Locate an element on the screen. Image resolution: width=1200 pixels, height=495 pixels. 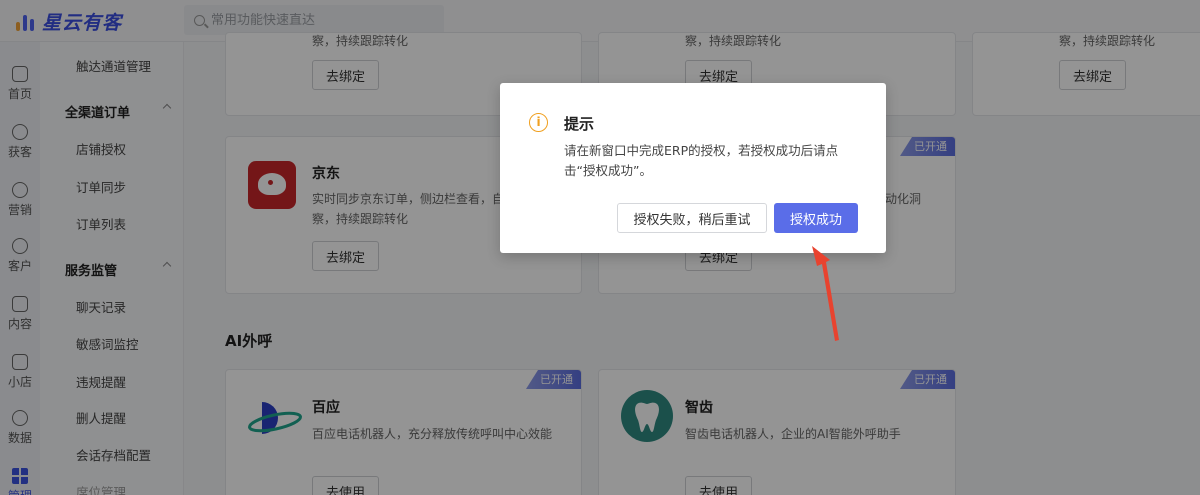
info-icon: i is located at coordinates (538, 122).